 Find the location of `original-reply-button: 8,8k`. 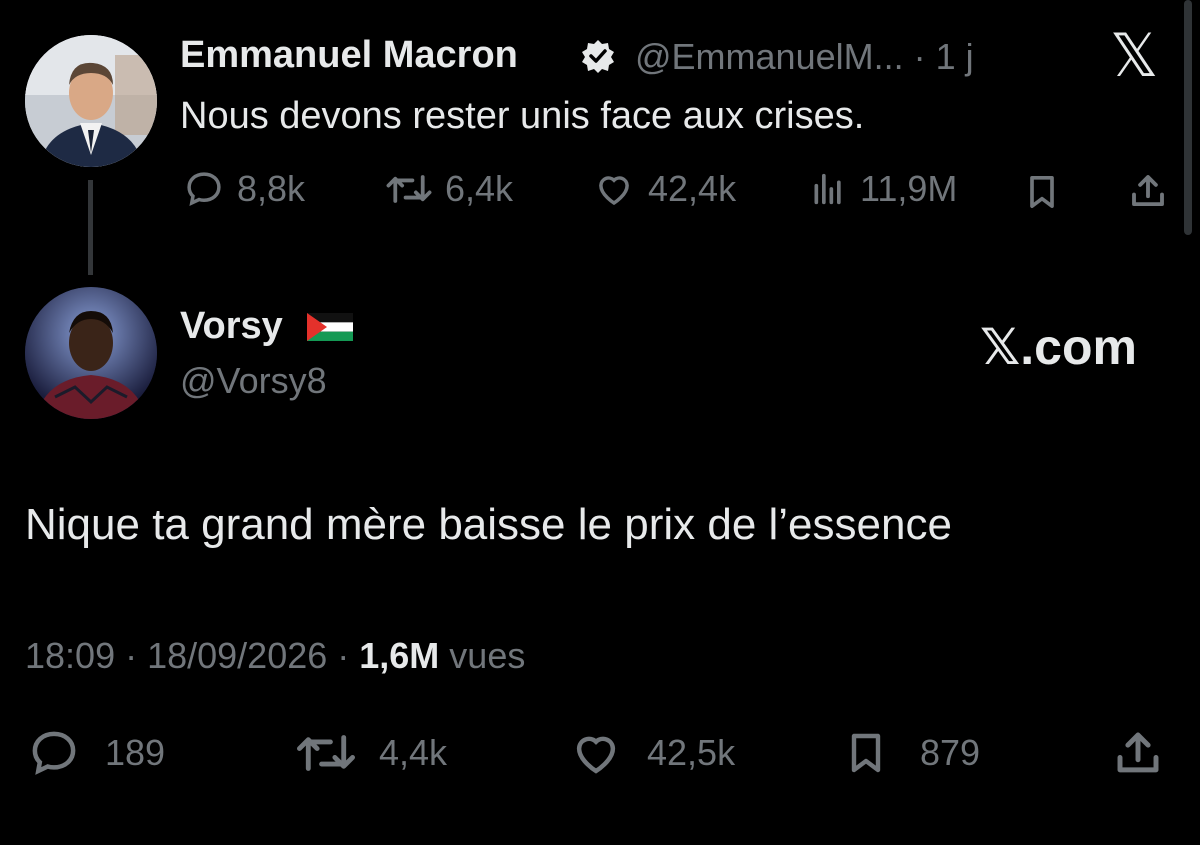

original-reply-button: 8,8k is located at coordinates (244, 189).